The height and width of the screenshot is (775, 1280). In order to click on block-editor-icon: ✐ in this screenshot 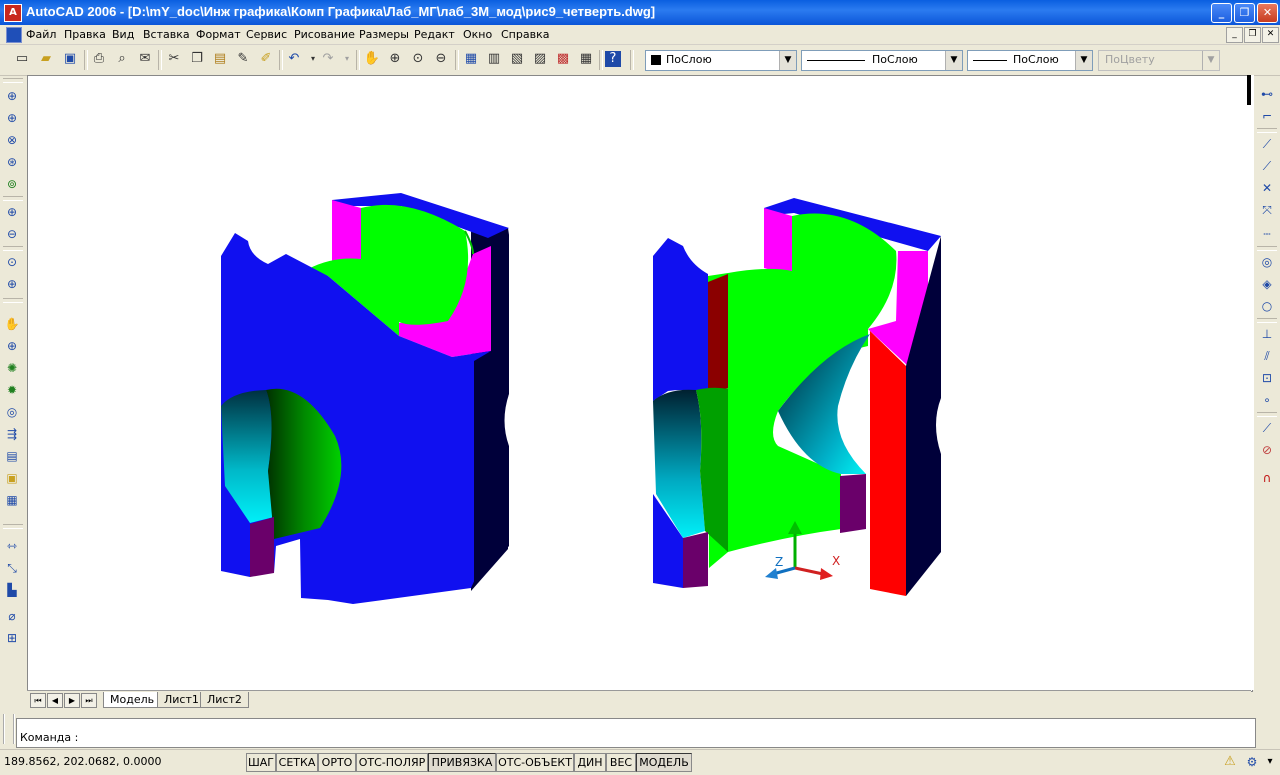, I will do `click(266, 59)`.